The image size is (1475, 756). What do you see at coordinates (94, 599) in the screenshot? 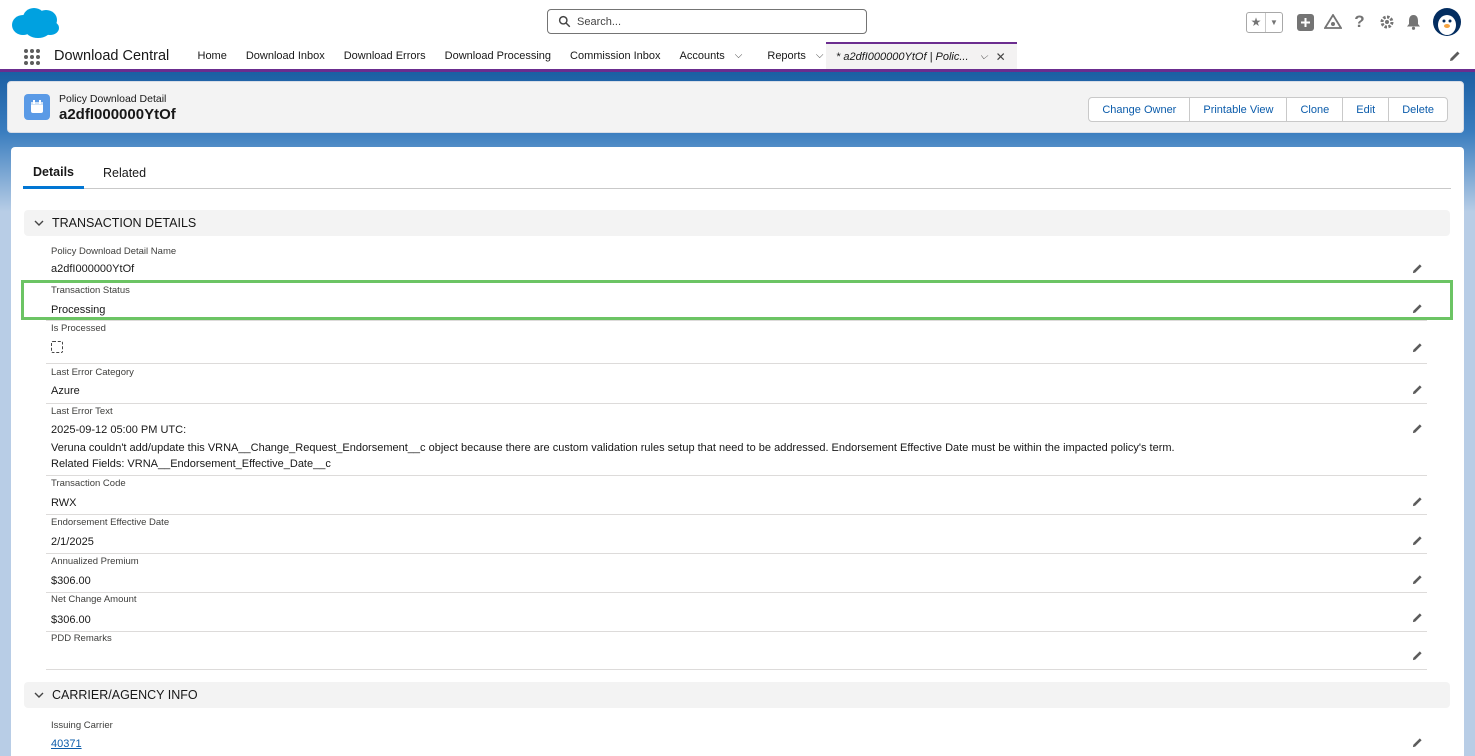
I see `field-label: Net Change Amount` at bounding box center [94, 599].